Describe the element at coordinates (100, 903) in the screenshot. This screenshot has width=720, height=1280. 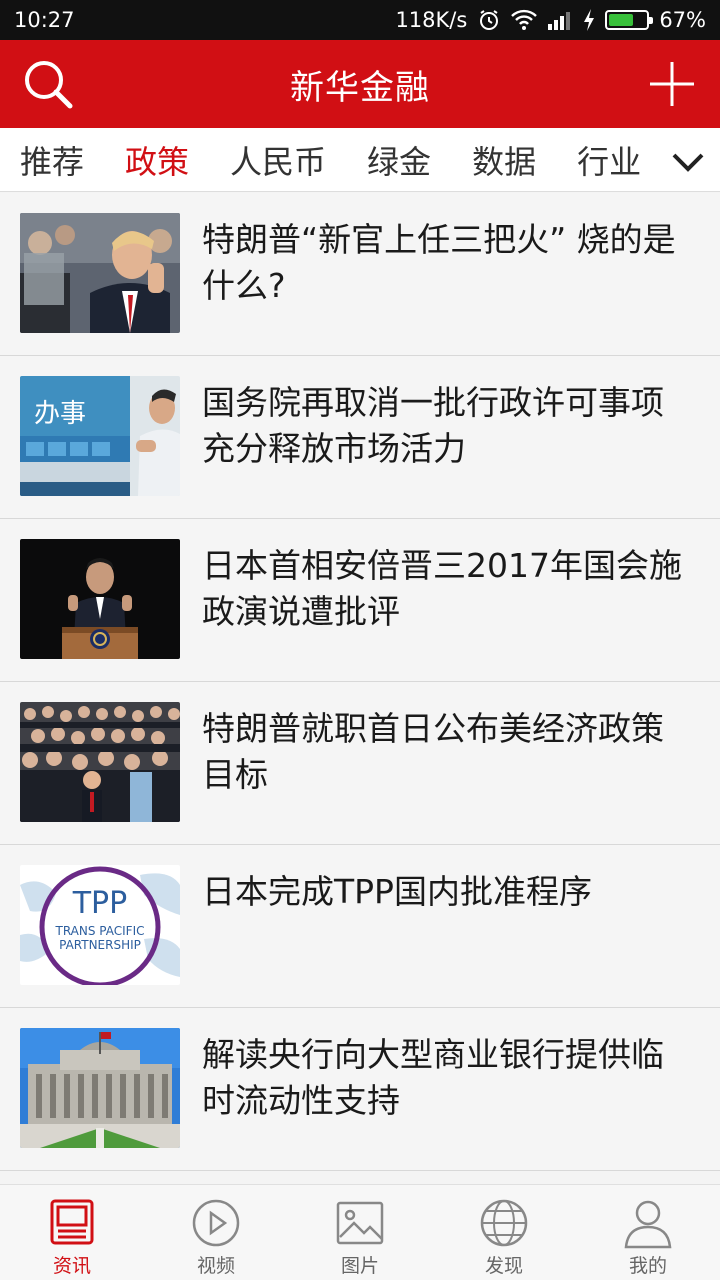
I see `tpp-logo-text: TPP` at that location.